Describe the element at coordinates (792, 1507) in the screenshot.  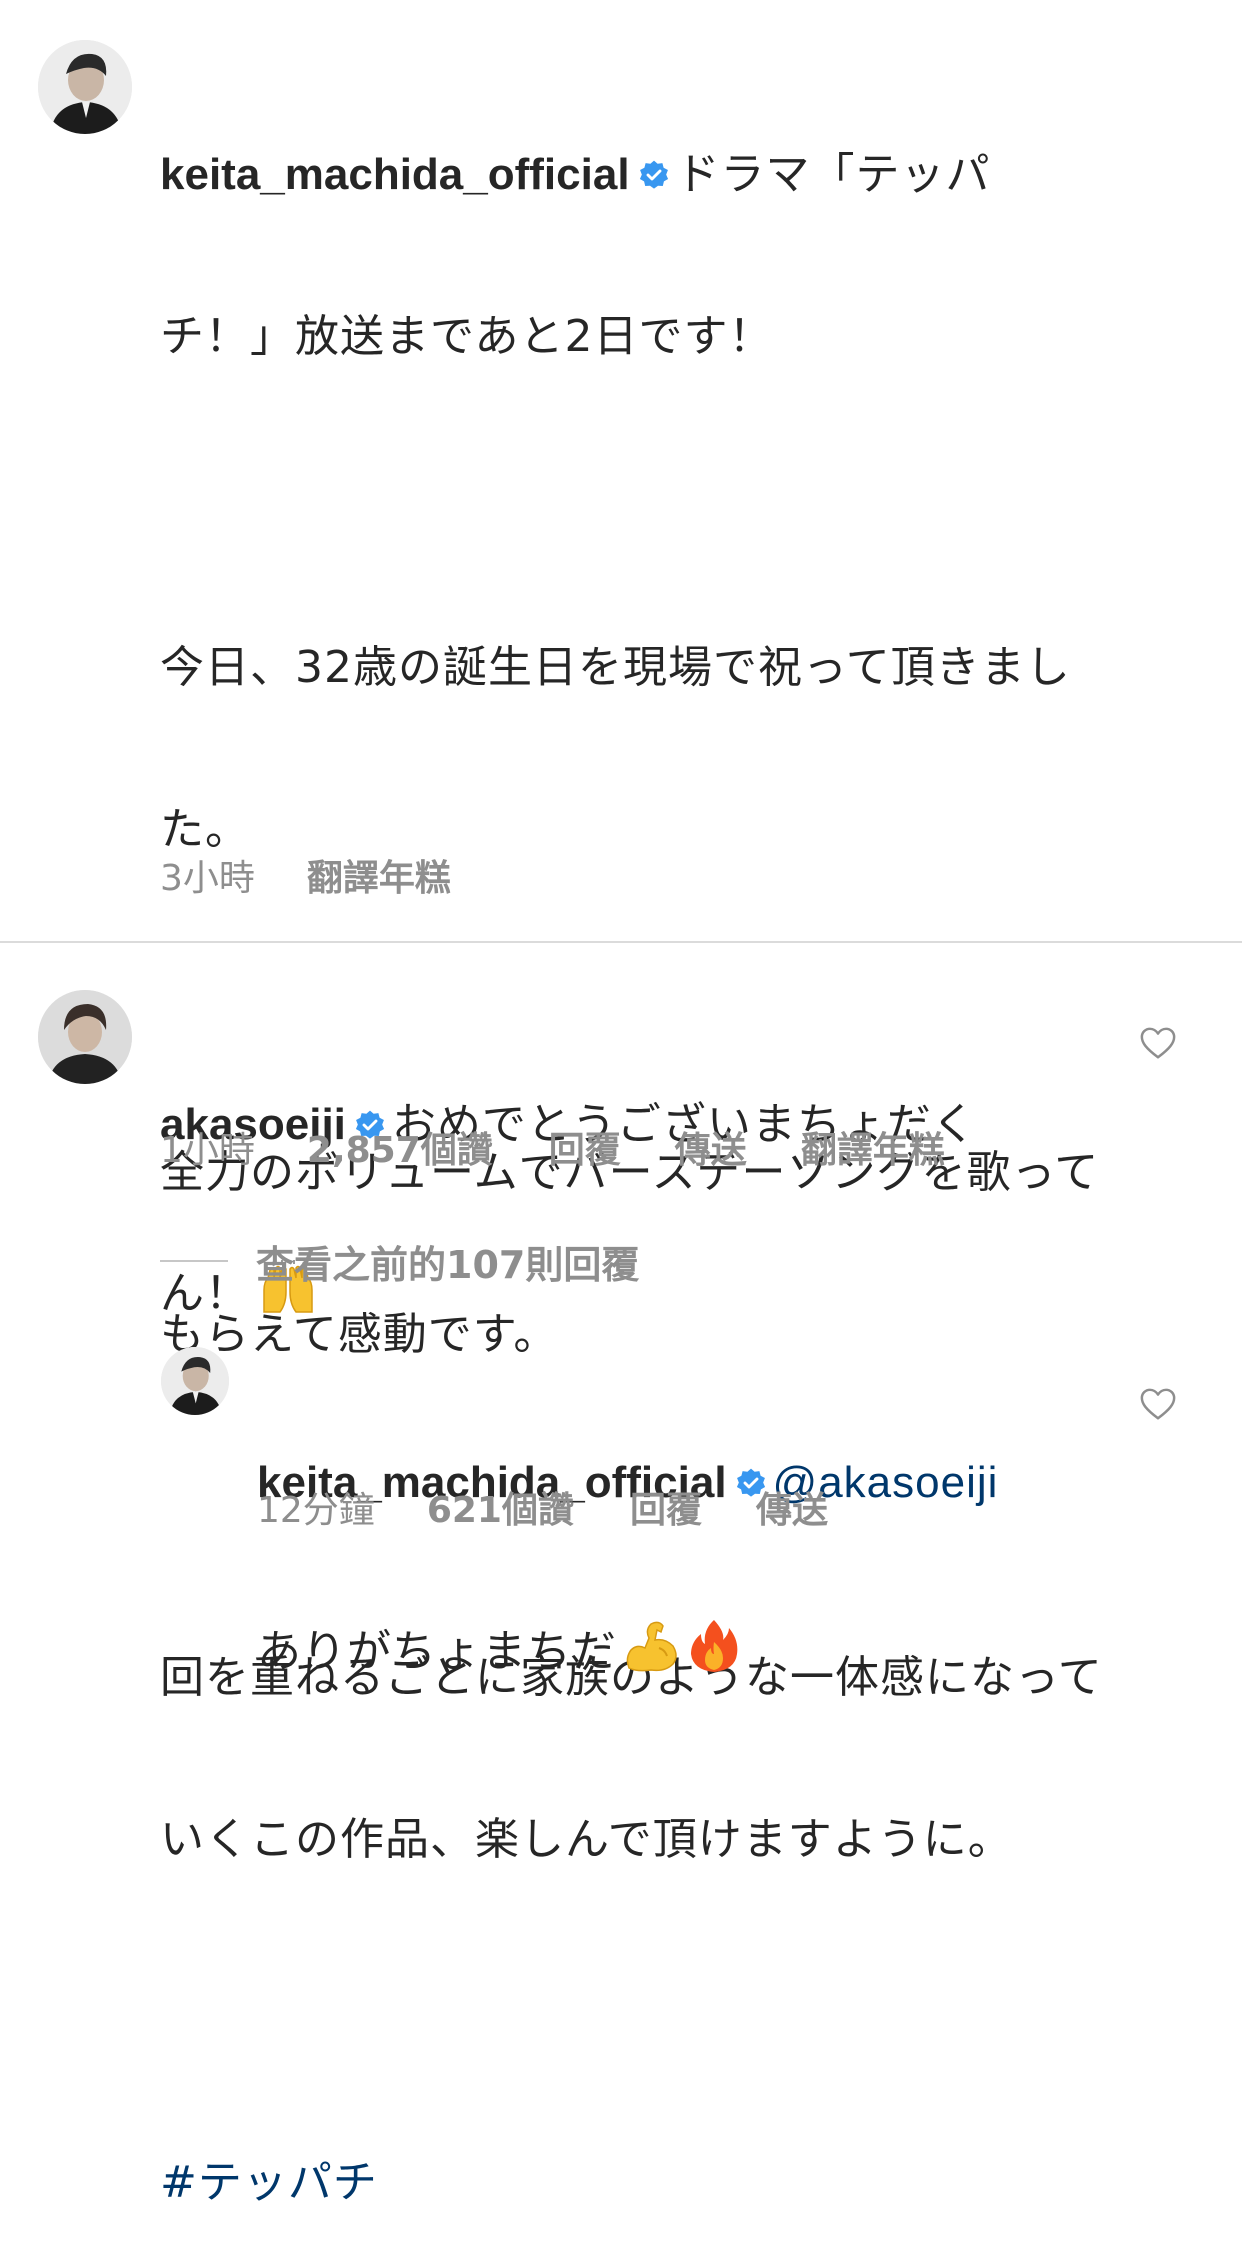
I see `reply-send-button: 傳送` at that location.